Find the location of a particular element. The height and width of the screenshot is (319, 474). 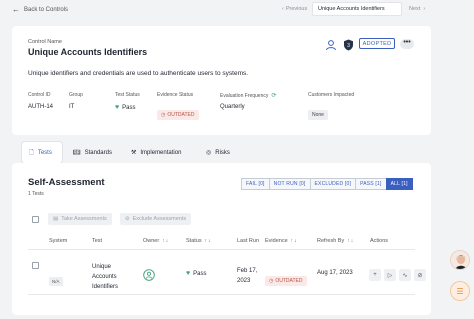

outdated-badge: ◷ OUTDATED is located at coordinates (286, 281).